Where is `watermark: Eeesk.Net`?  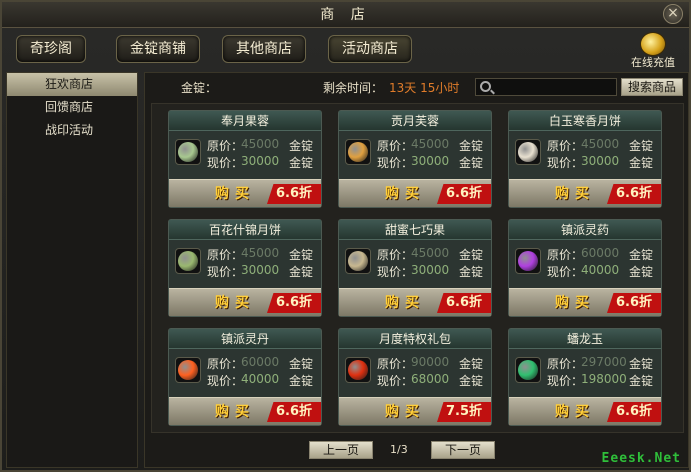
watermark: Eeesk.Net is located at coordinates (641, 458).